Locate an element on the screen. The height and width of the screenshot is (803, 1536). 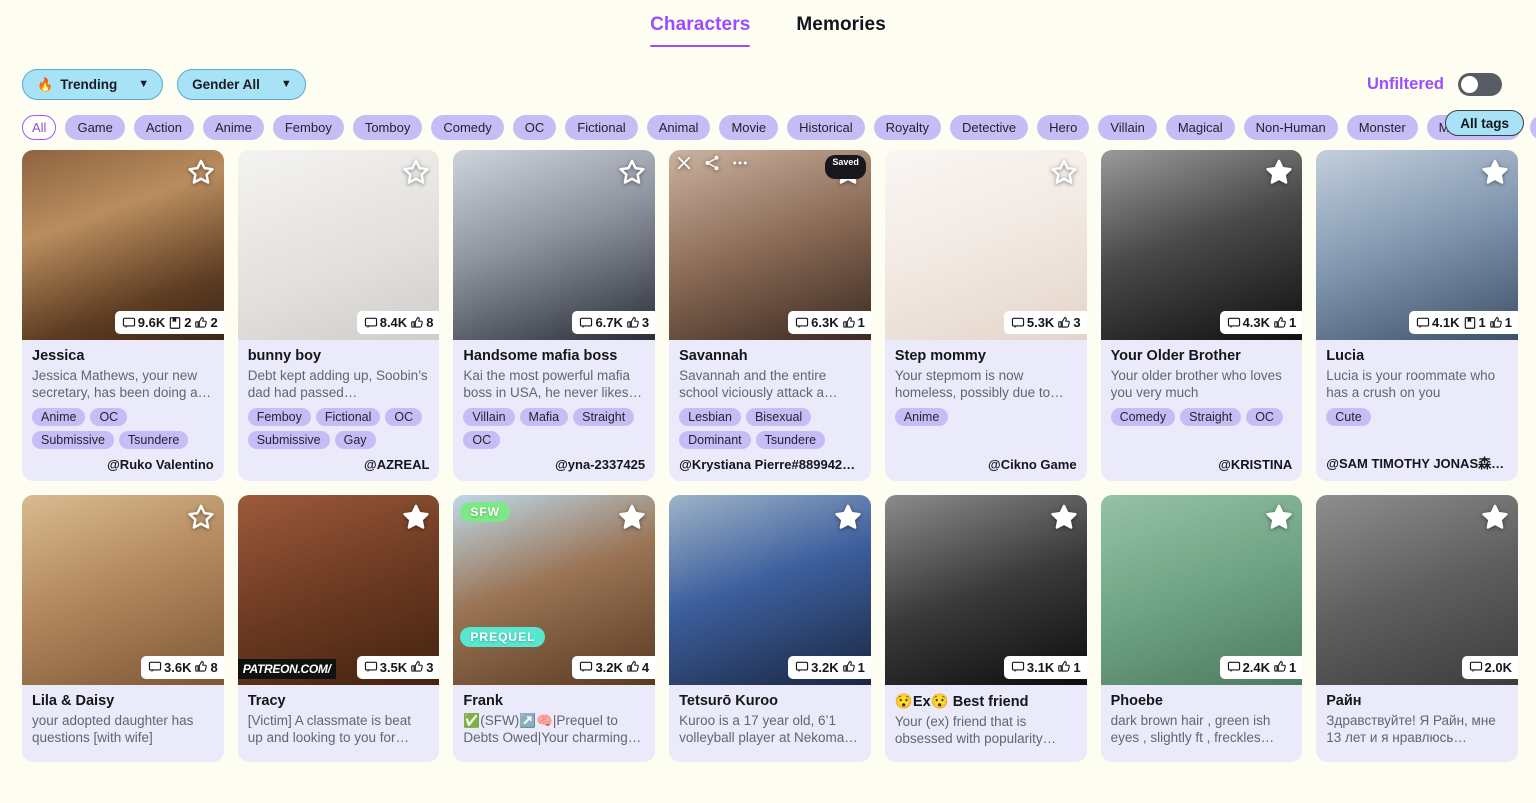
character-author: @yna-2337425 is located at coordinates (554, 464).